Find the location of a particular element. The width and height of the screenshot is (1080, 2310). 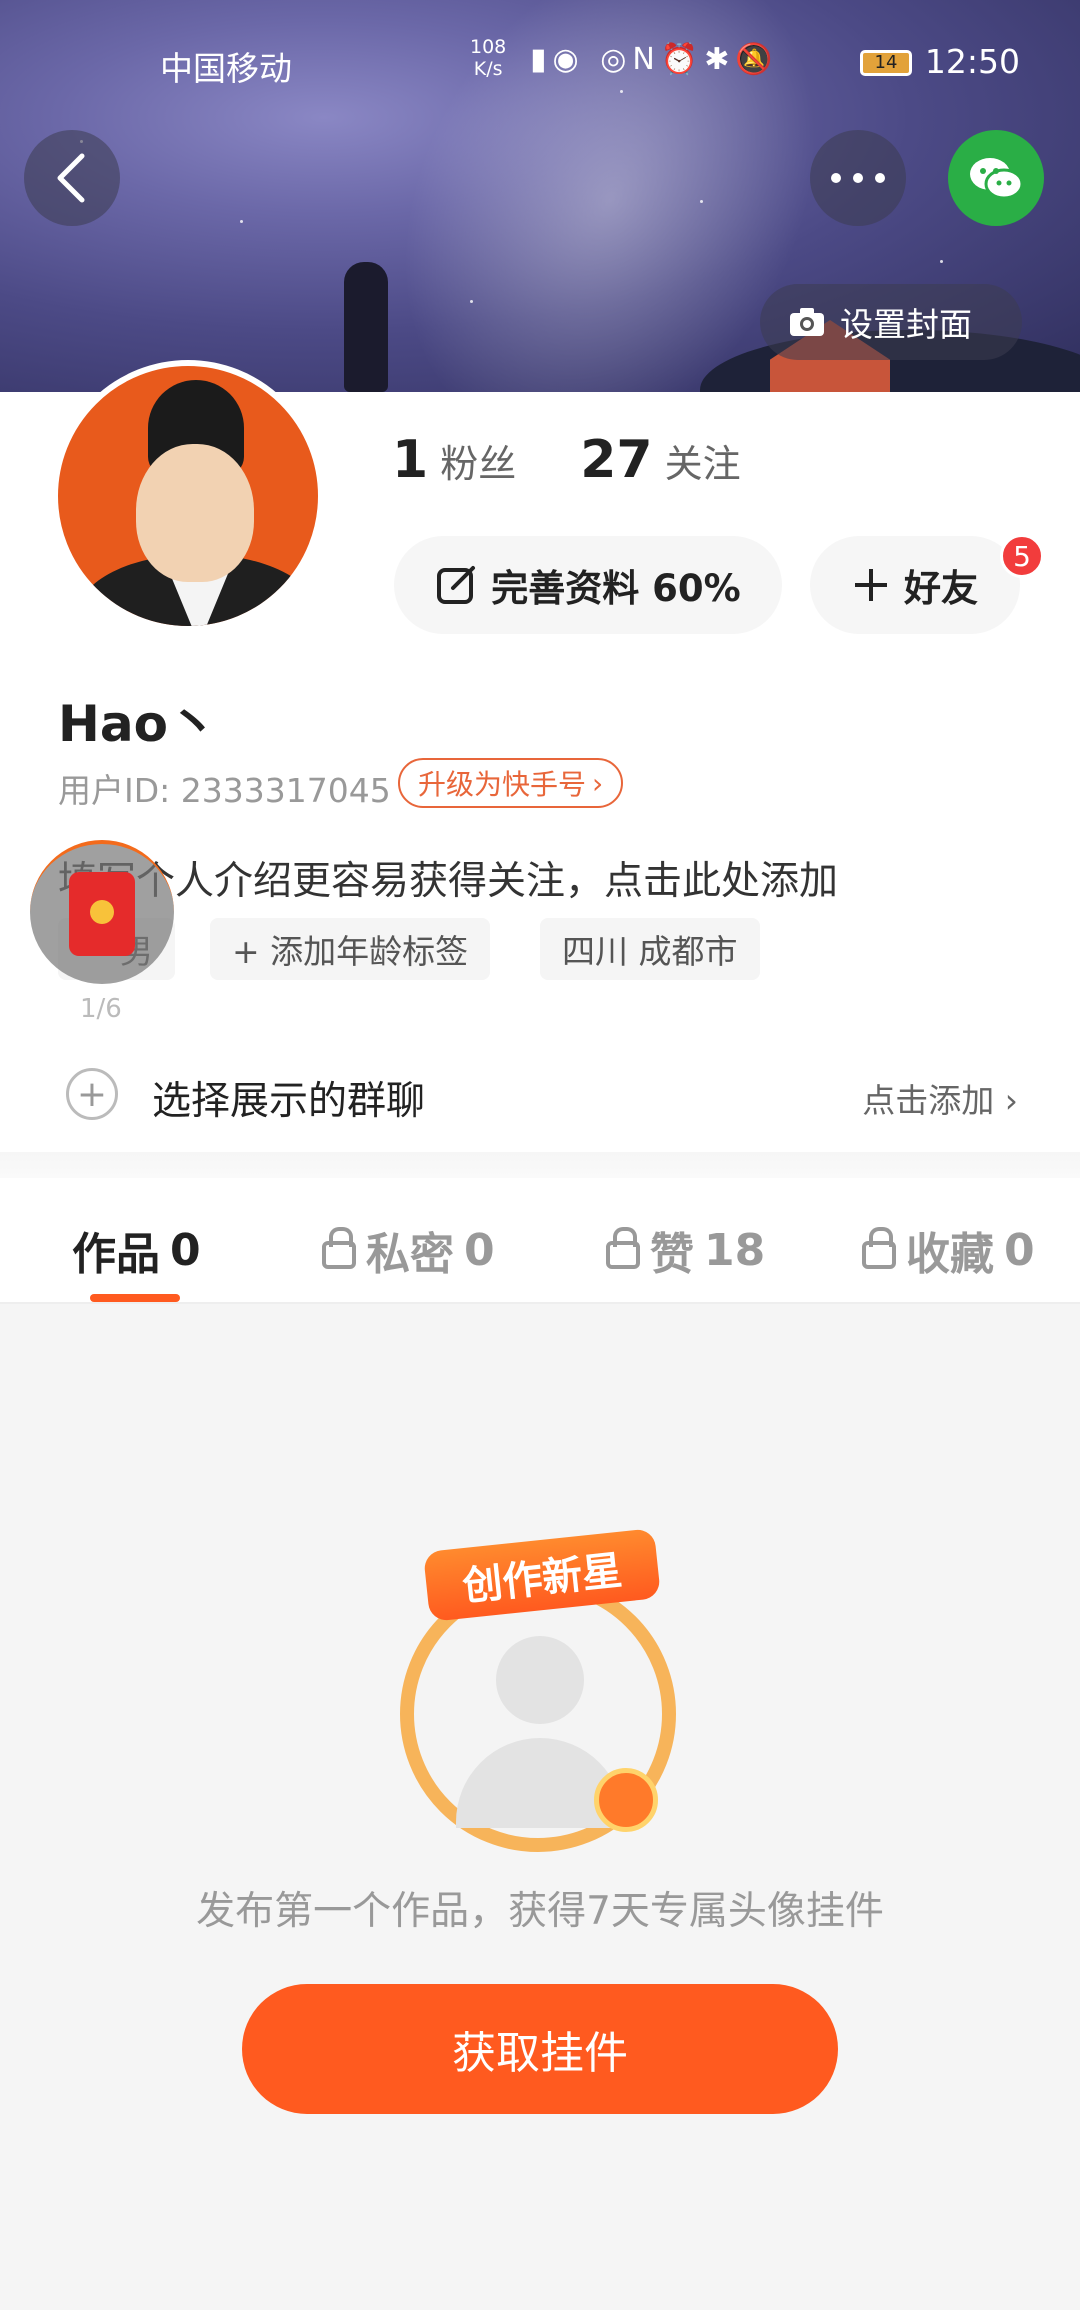

add-friend-label: 好友 is located at coordinates (941, 588).